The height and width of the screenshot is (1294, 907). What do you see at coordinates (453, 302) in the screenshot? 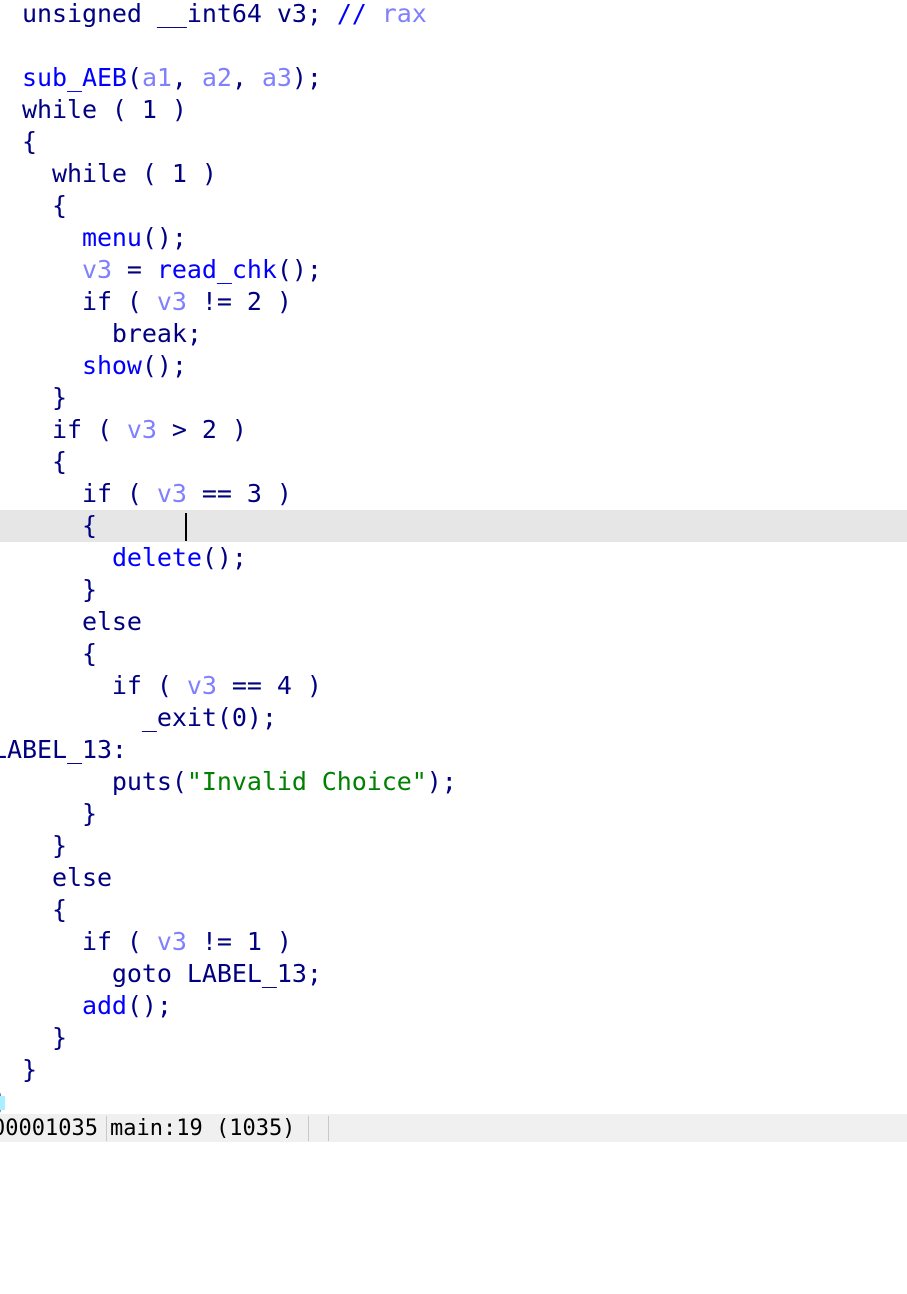
I see `code-line: if ( v3 != 2 )` at bounding box center [453, 302].